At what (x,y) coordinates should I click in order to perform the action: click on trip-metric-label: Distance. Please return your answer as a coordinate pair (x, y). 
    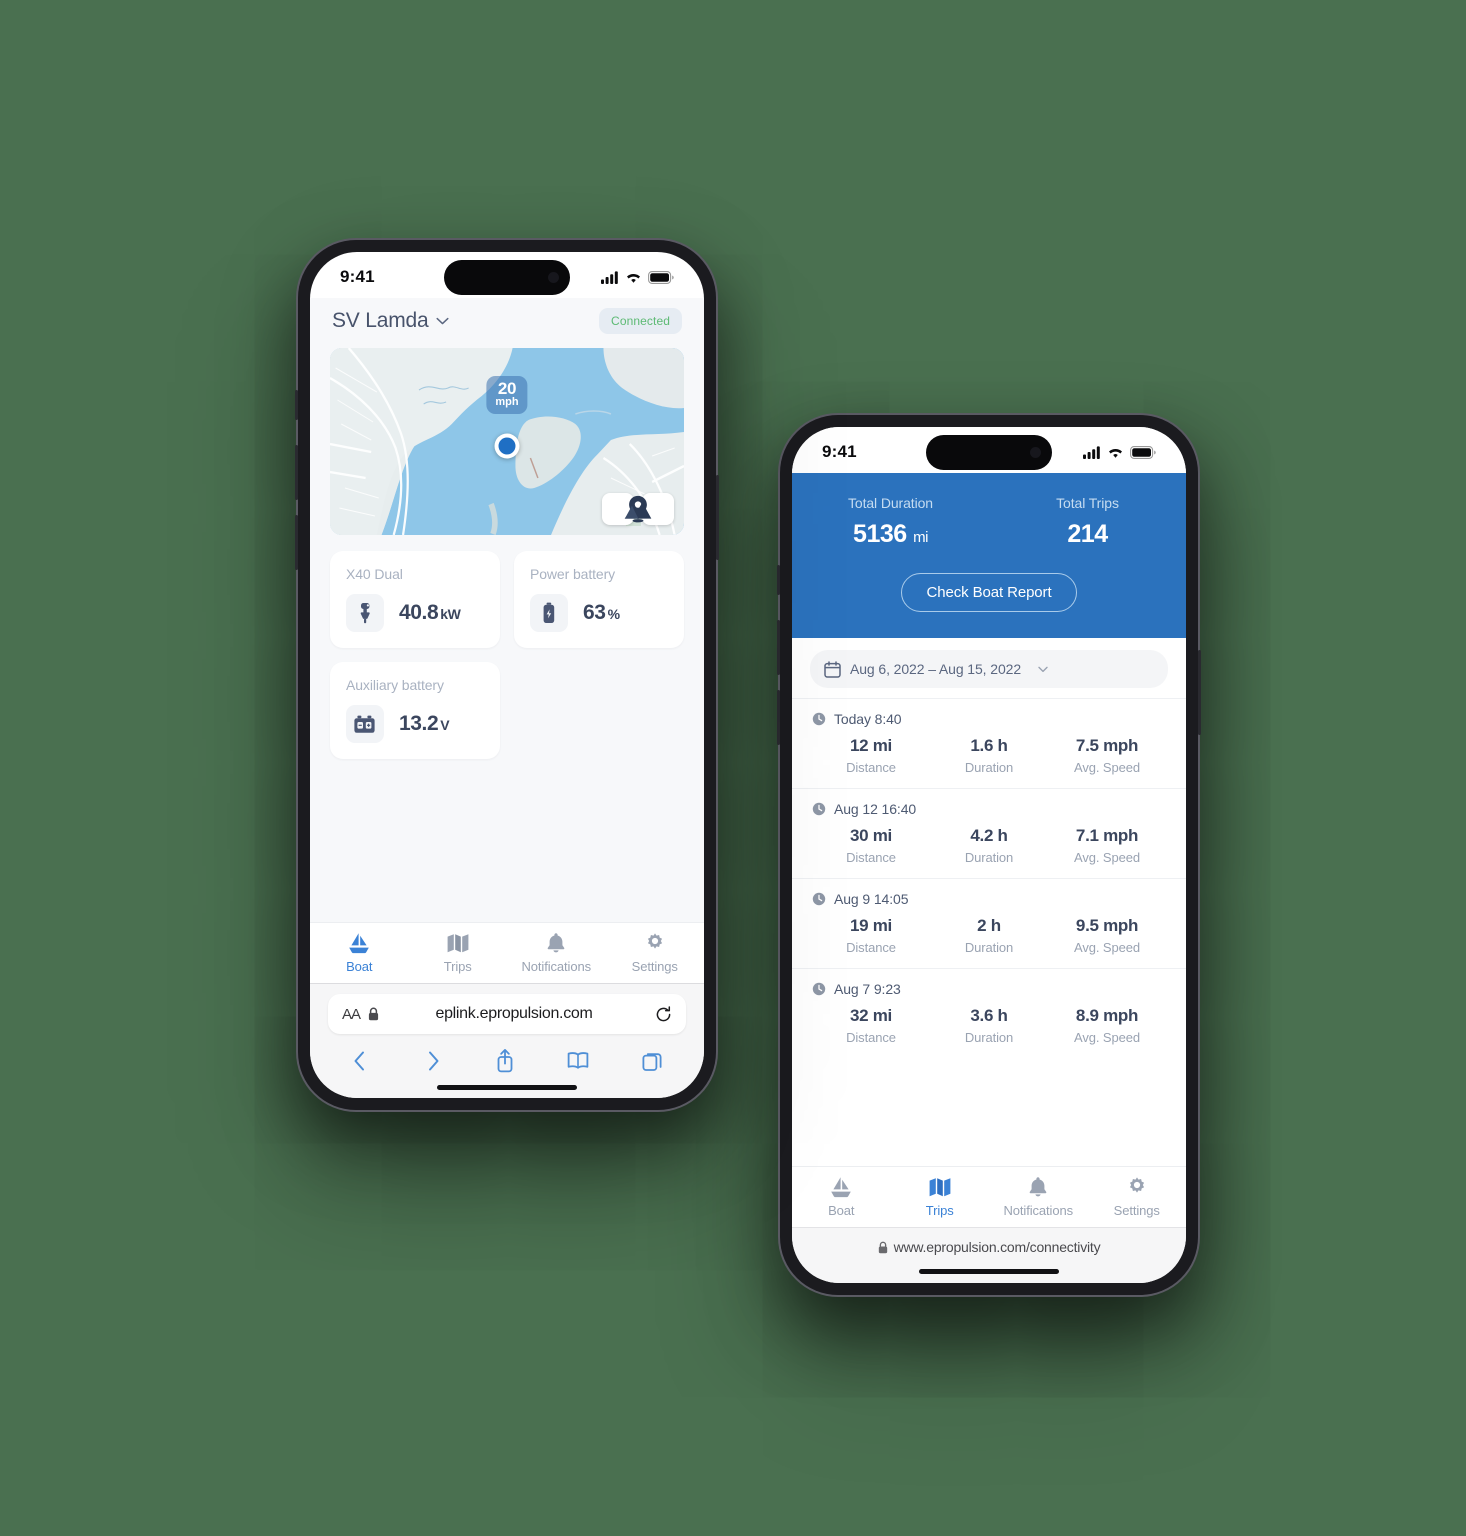
    Looking at the image, I should click on (871, 1037).